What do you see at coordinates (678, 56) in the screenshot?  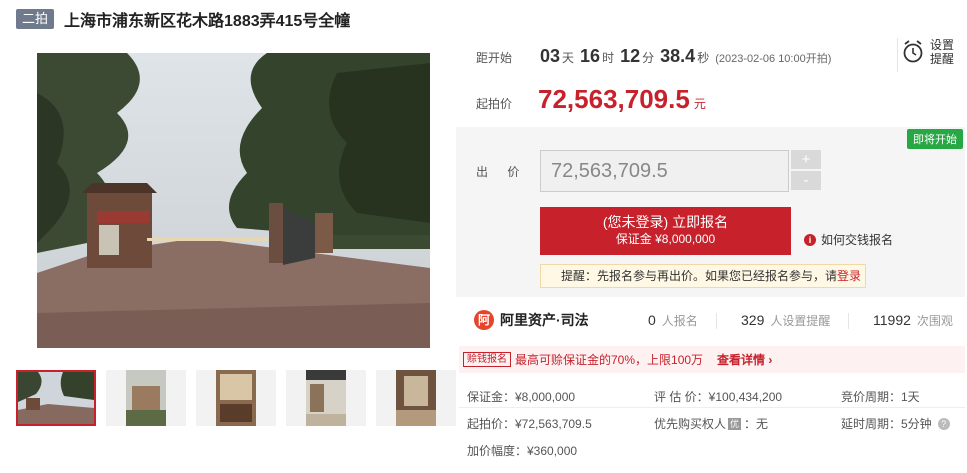 I see `countdown-seconds: 38.4` at bounding box center [678, 56].